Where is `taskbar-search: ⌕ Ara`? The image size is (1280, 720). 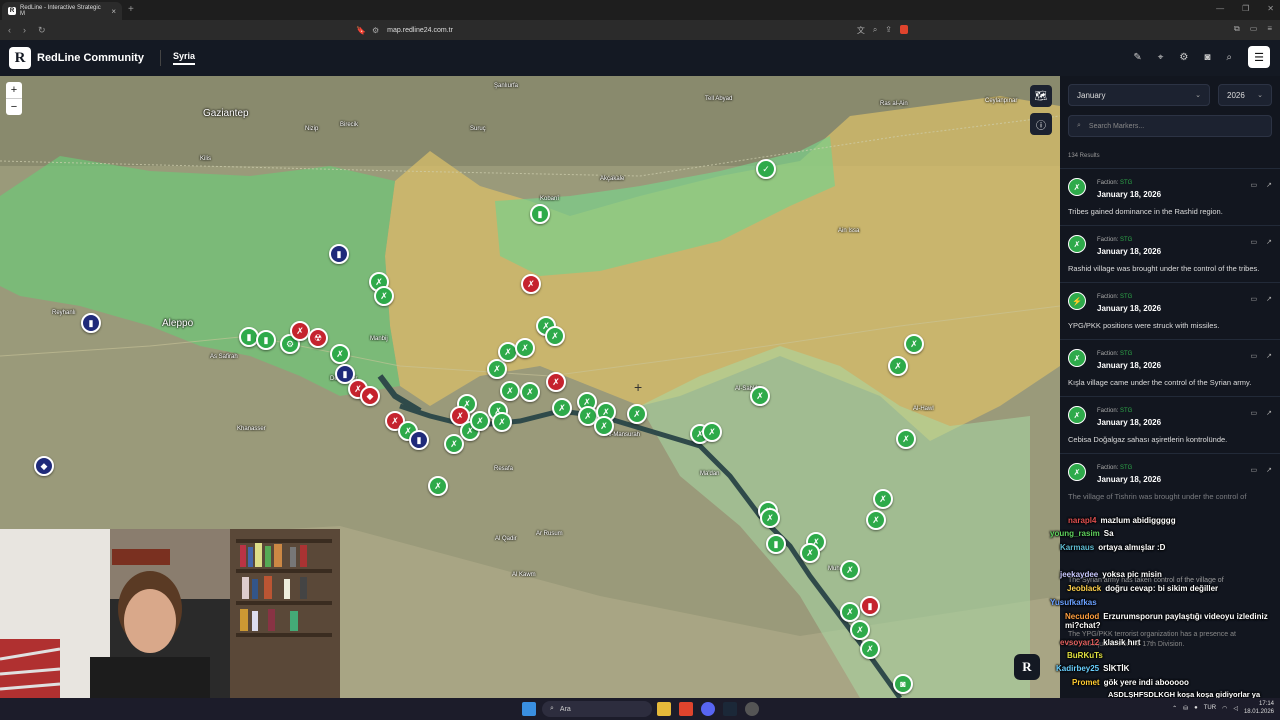 taskbar-search: ⌕ Ara is located at coordinates (597, 709).